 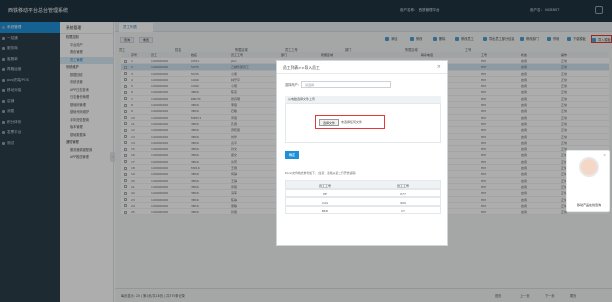 I want to click on example-row: CAS 999, so click(x=363, y=201).